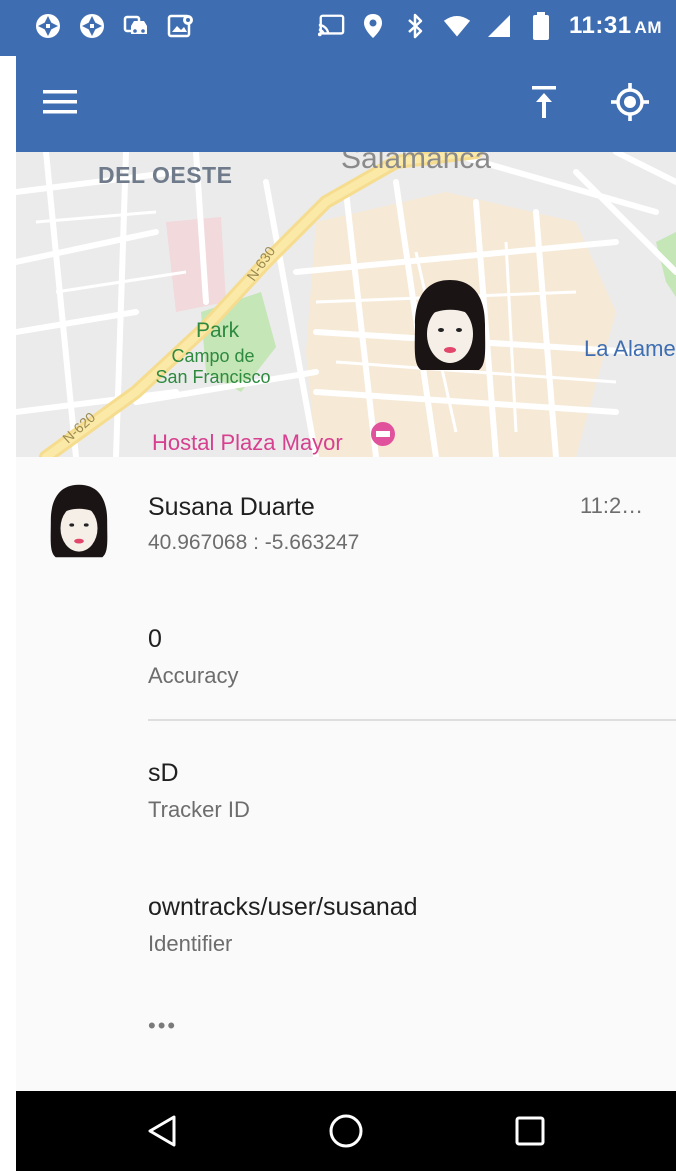  What do you see at coordinates (218, 330) in the screenshot?
I see `park-label: Park` at bounding box center [218, 330].